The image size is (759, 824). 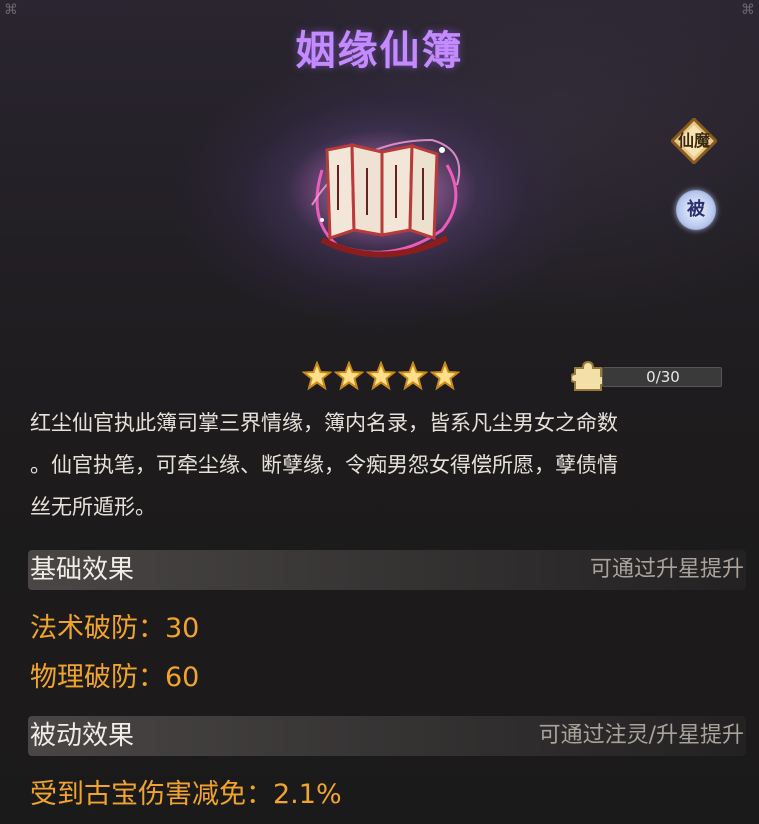 I want to click on basic-effect-title: 基础效果, so click(x=82, y=570).